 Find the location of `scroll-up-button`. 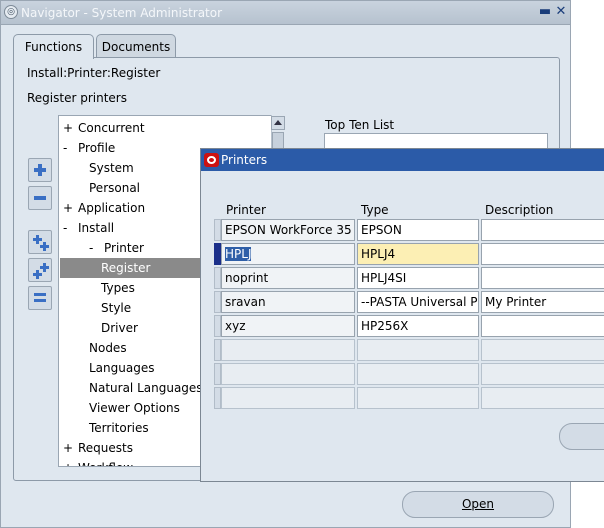

scroll-up-button is located at coordinates (278, 123).